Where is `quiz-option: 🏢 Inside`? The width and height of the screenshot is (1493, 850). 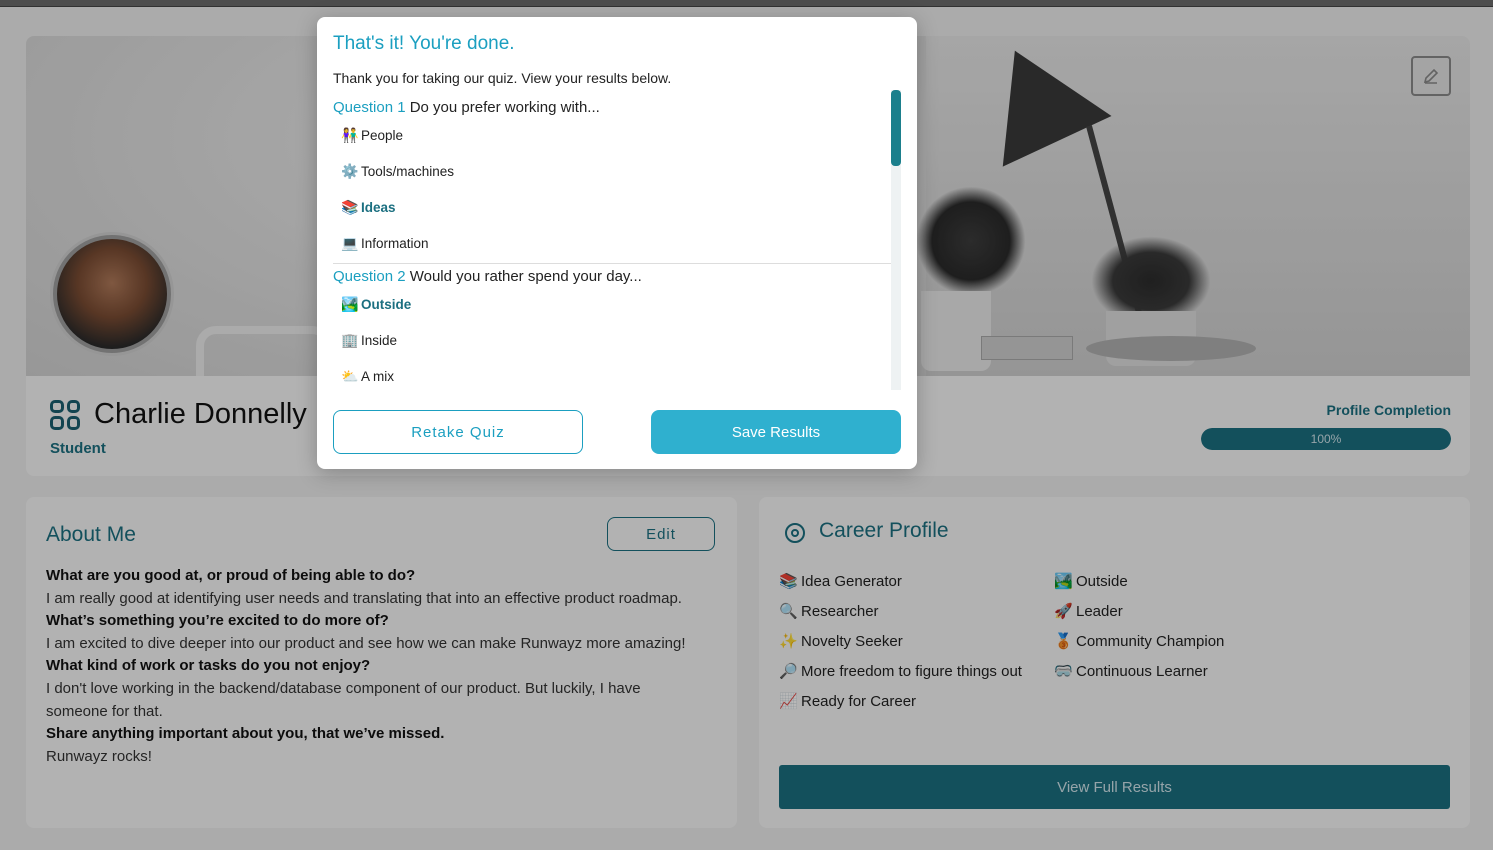 quiz-option: 🏢 Inside is located at coordinates (612, 348).